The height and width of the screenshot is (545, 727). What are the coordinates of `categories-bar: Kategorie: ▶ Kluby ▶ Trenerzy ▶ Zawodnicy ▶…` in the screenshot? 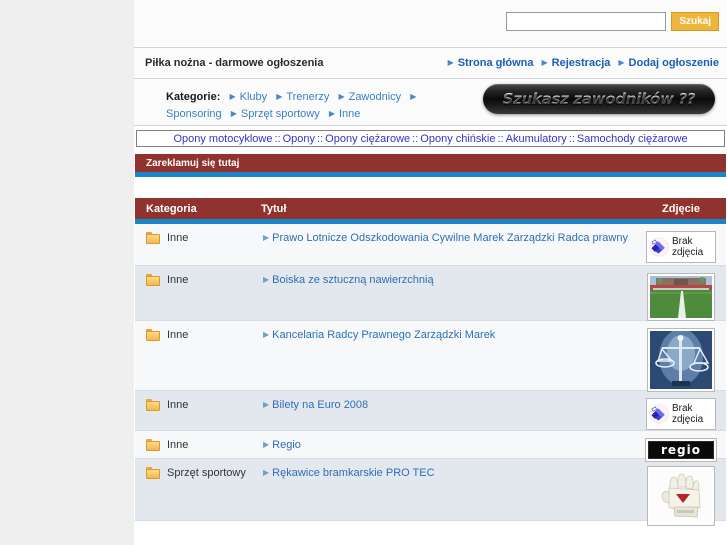 It's located at (430, 102).